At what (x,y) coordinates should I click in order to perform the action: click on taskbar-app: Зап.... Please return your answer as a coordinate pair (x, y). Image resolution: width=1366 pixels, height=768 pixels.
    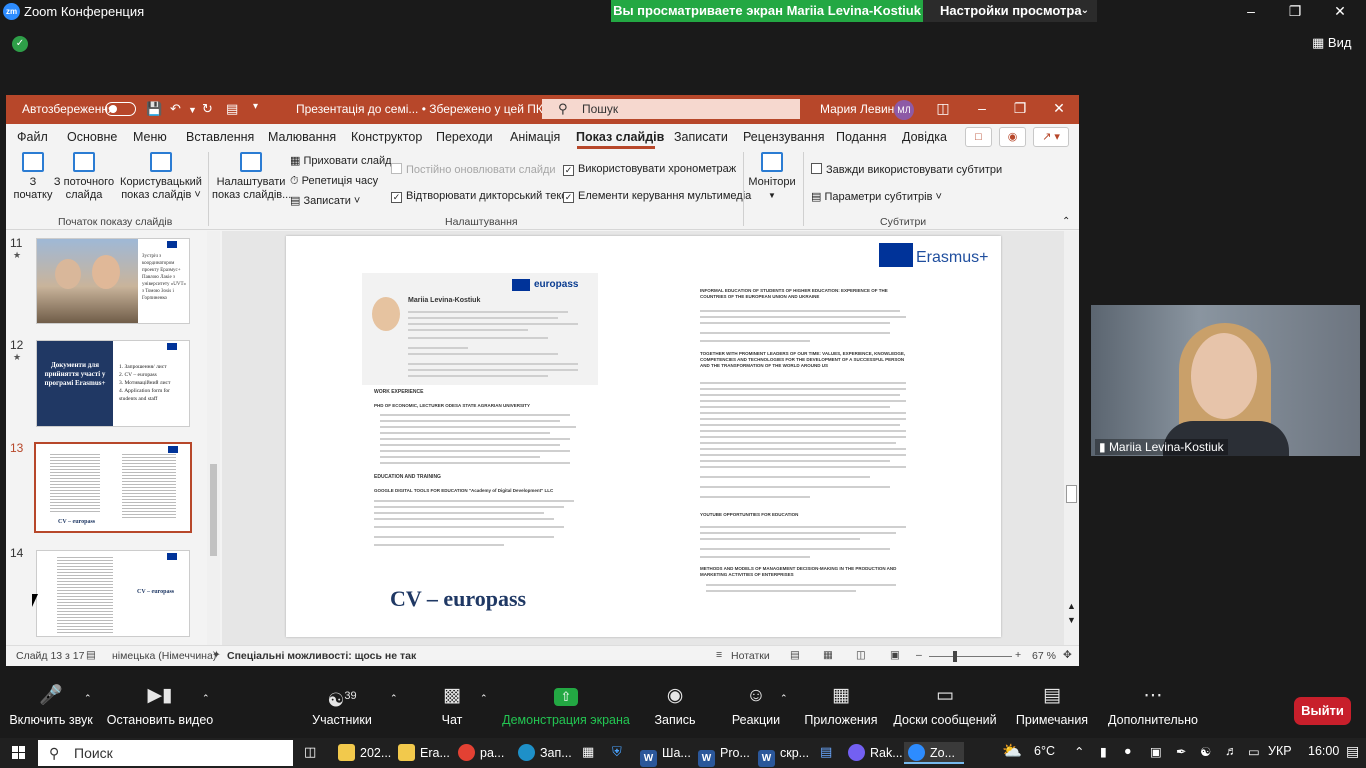
    Looking at the image, I should click on (545, 753).